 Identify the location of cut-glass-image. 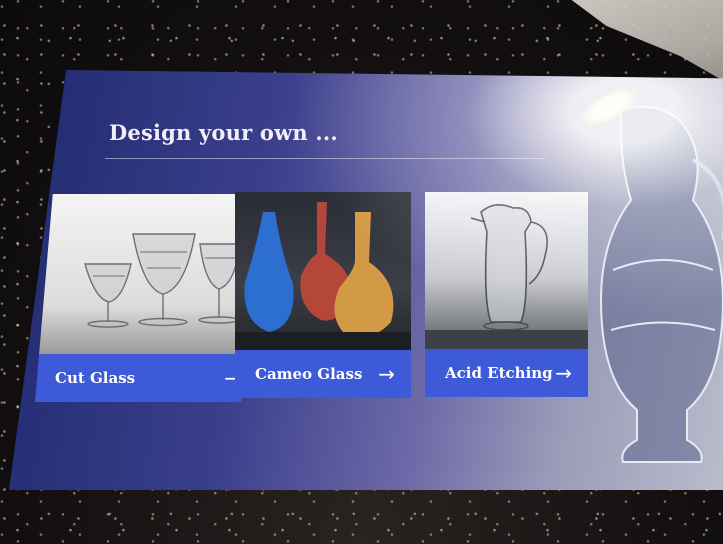
(146, 274).